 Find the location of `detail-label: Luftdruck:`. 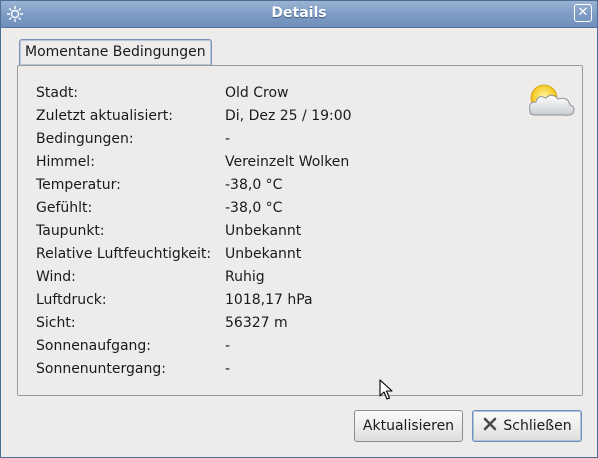

detail-label: Luftdruck: is located at coordinates (71, 300).